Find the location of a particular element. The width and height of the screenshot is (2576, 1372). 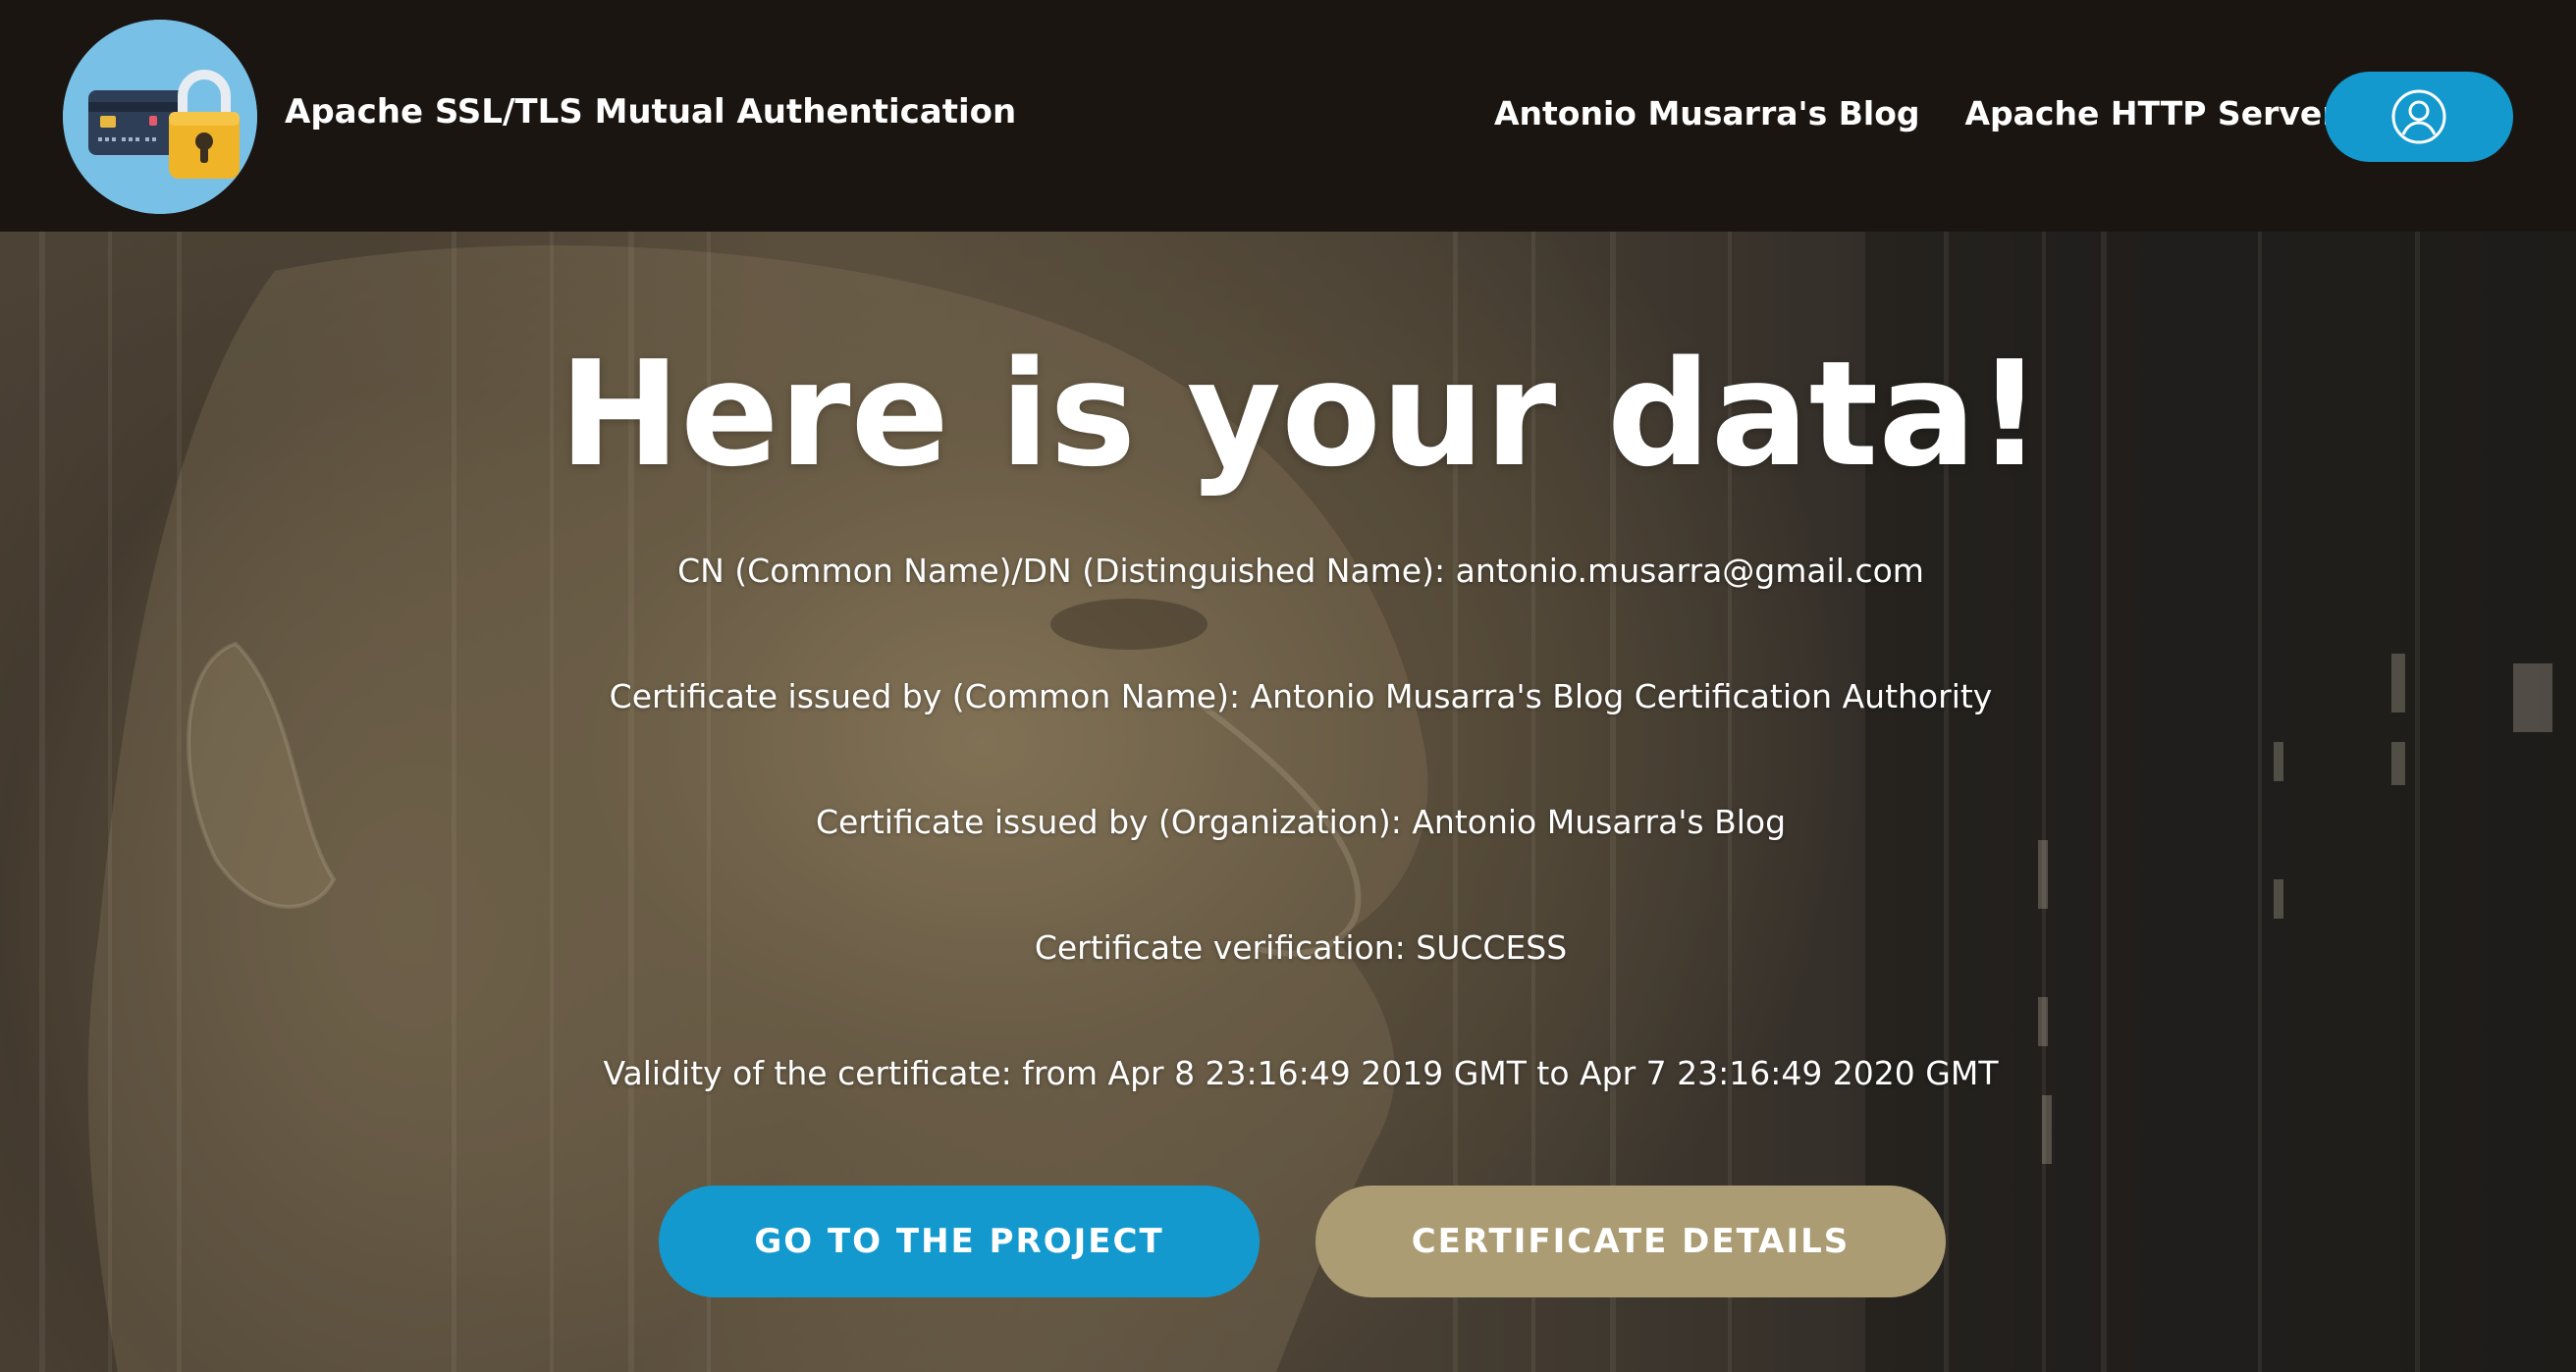

user-icon is located at coordinates (2418, 116).